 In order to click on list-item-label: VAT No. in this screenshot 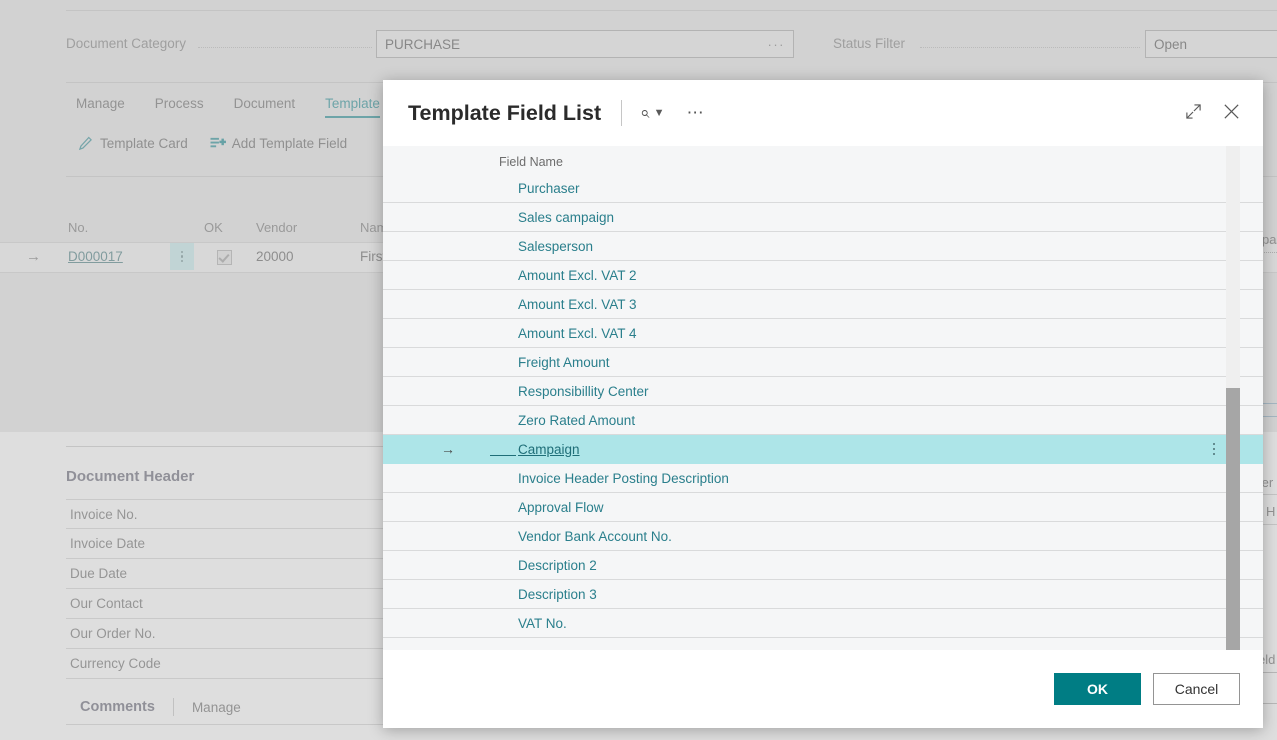, I will do `click(542, 623)`.